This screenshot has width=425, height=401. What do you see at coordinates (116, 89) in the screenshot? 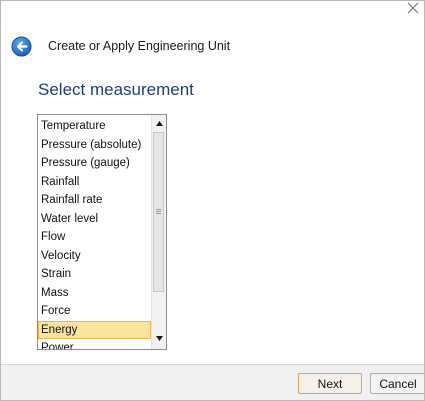
I see `page-heading: Select measurement` at bounding box center [116, 89].